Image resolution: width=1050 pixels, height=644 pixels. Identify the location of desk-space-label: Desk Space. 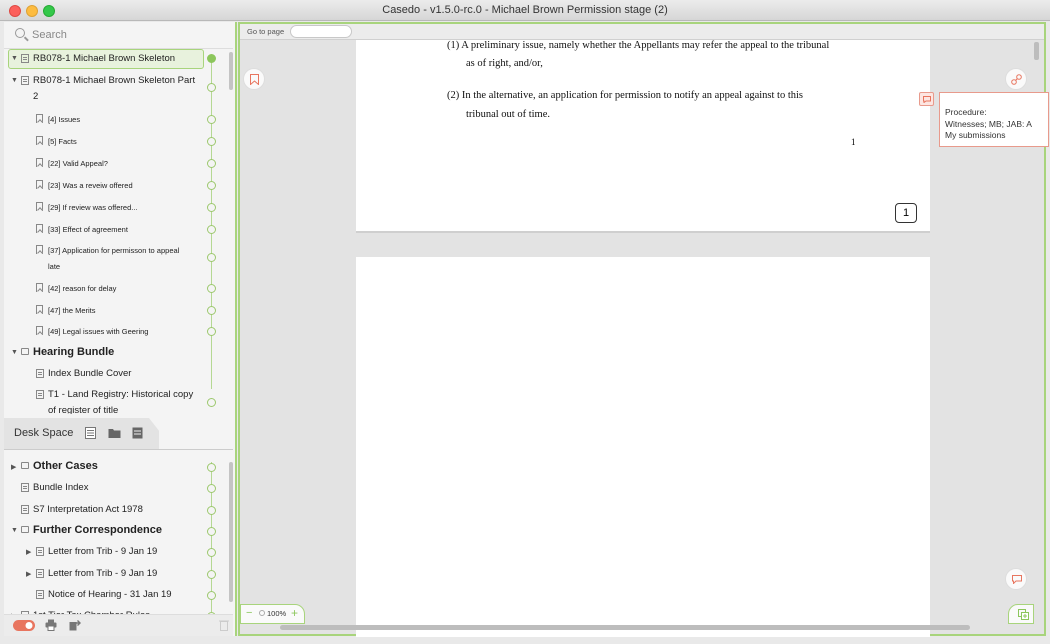
(44, 433).